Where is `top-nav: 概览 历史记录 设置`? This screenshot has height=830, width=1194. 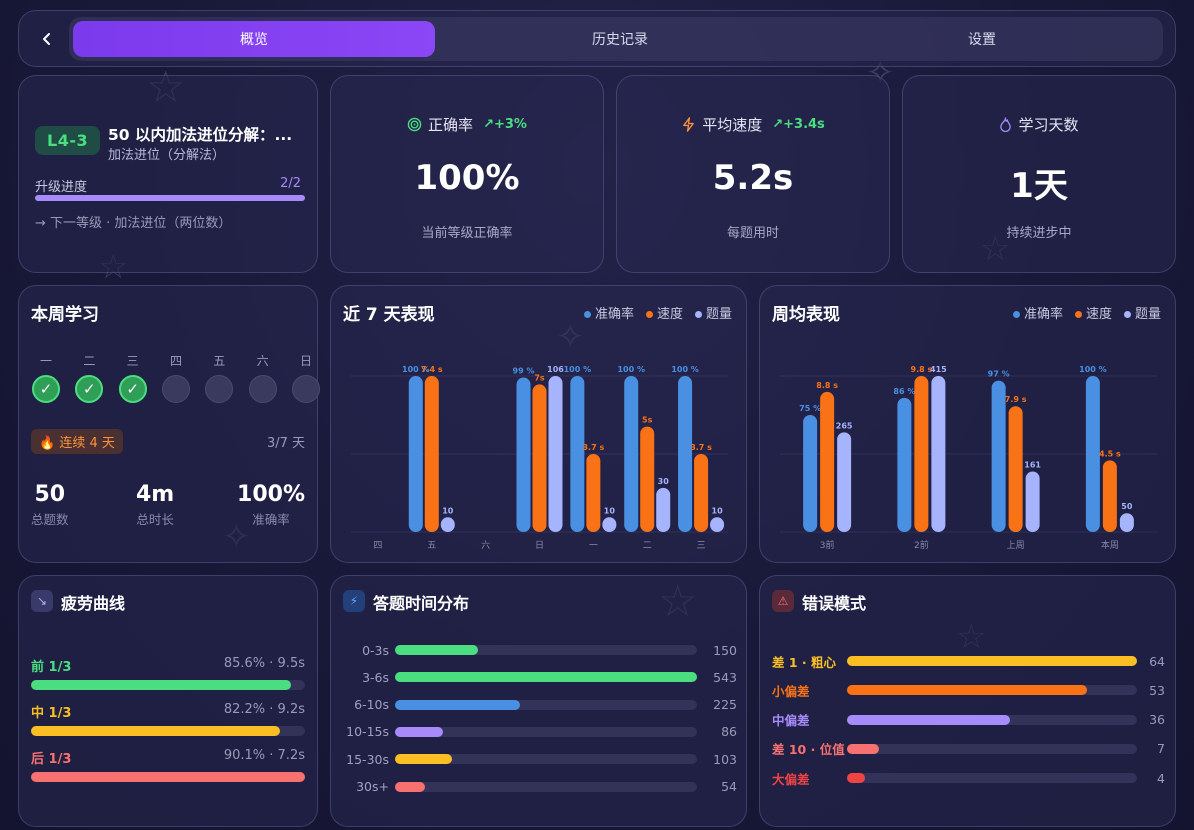
top-nav: 概览 历史记录 设置 is located at coordinates (597, 38).